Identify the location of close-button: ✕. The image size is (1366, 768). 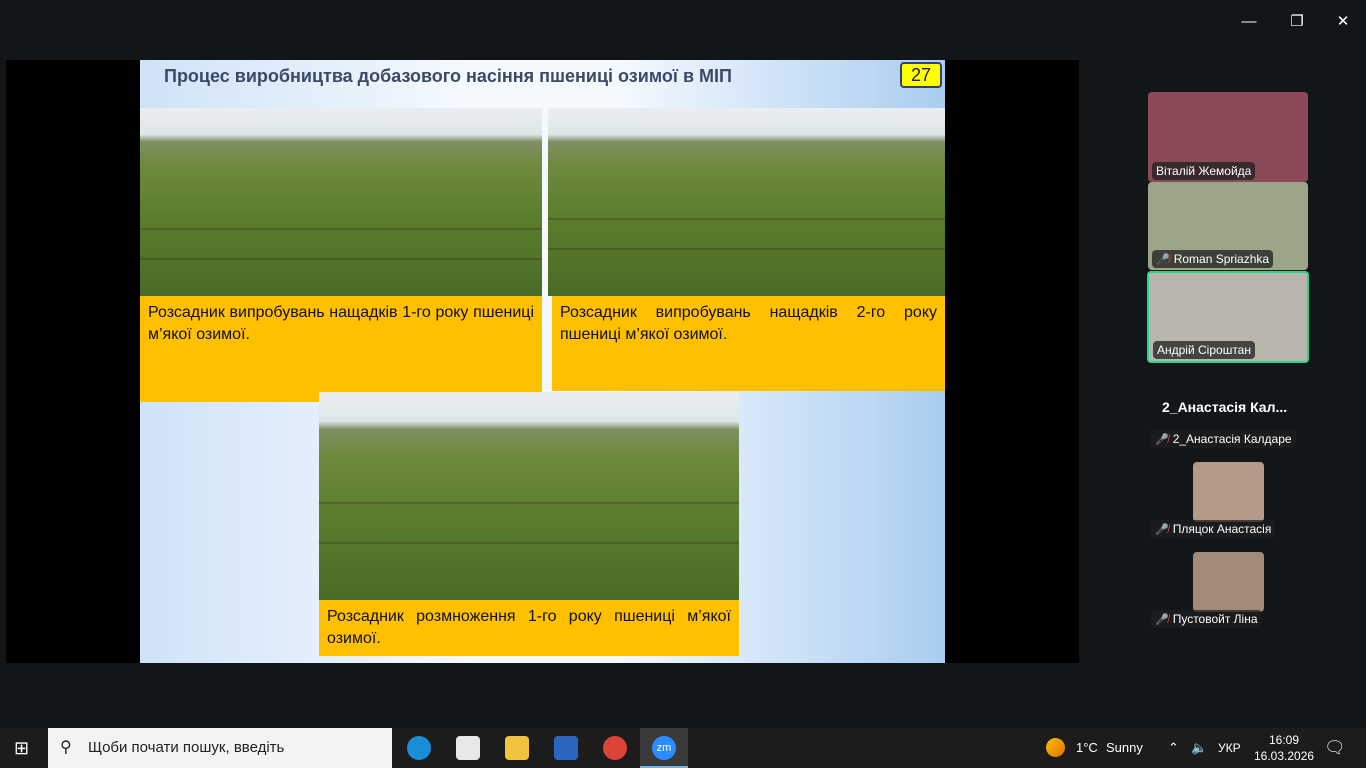
(1343, 22).